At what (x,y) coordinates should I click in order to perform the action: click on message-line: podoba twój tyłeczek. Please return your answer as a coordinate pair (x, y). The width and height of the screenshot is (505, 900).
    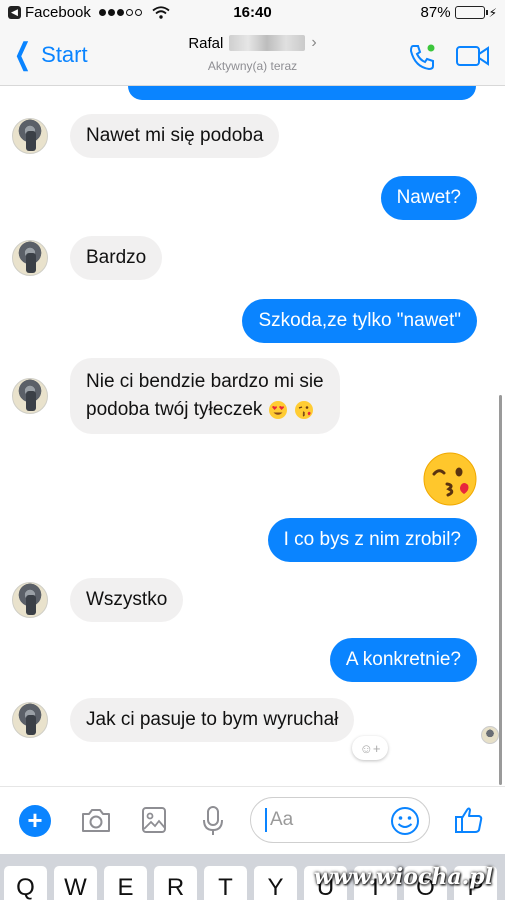
    Looking at the image, I should click on (174, 409).